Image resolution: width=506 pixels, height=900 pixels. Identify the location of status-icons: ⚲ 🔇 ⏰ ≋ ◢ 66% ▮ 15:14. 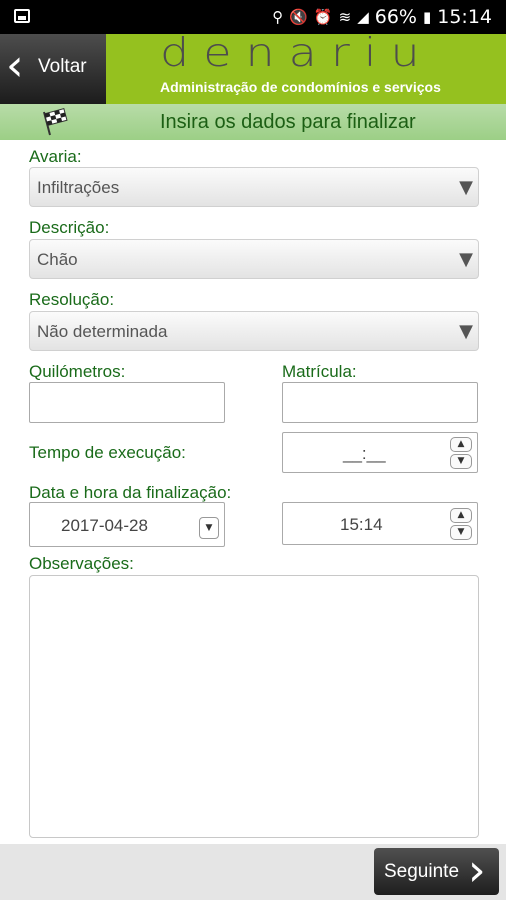
(382, 17).